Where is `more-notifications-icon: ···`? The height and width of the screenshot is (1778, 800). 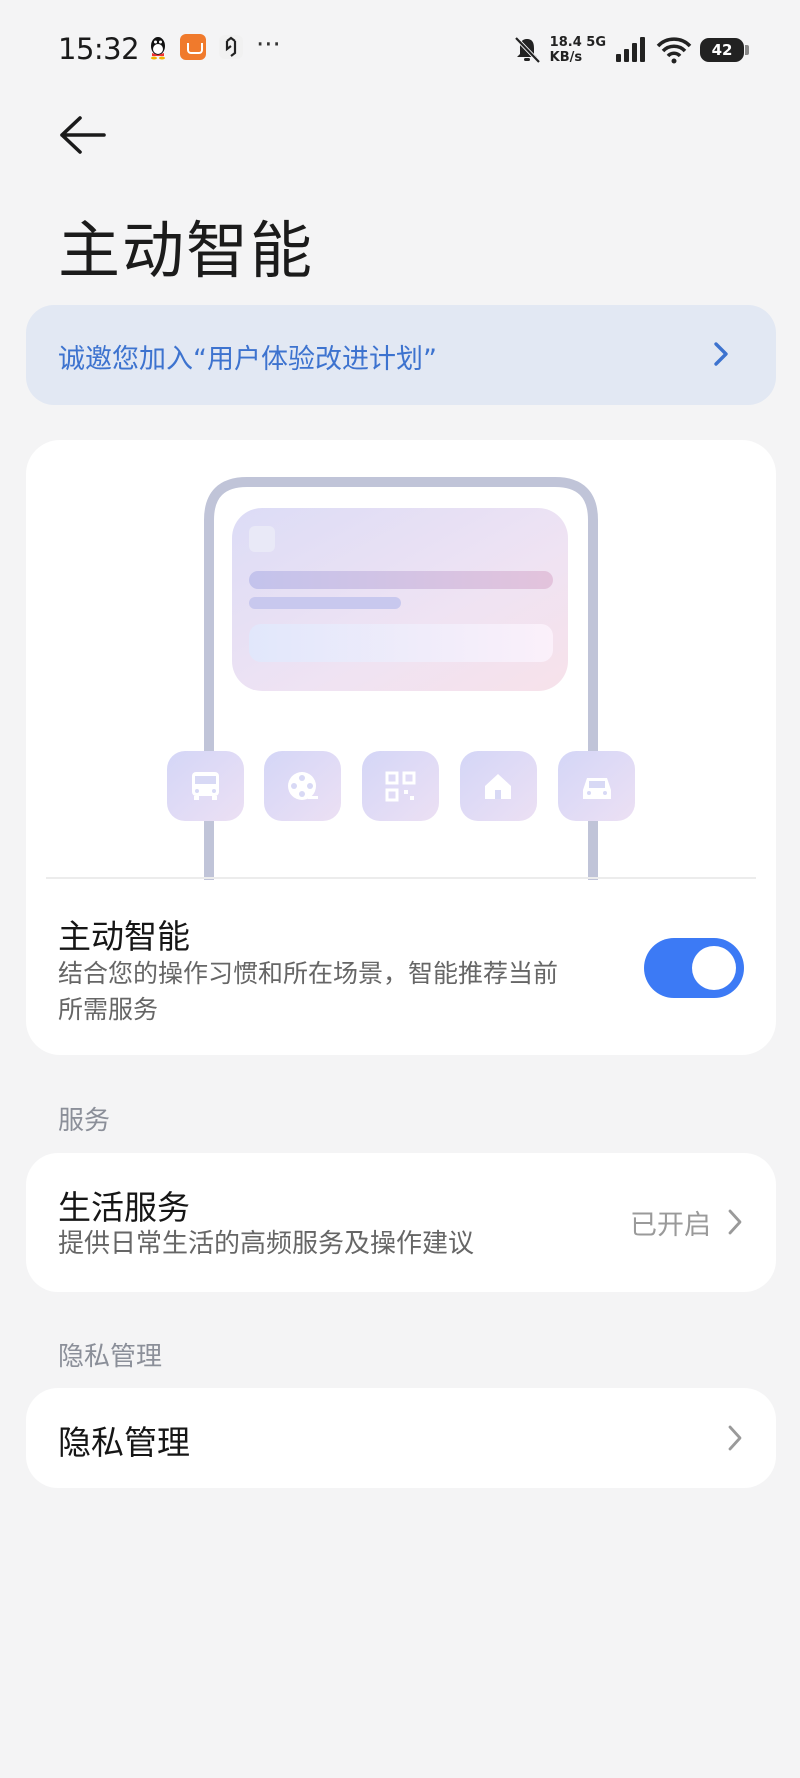
more-notifications-icon: ··· is located at coordinates (268, 45).